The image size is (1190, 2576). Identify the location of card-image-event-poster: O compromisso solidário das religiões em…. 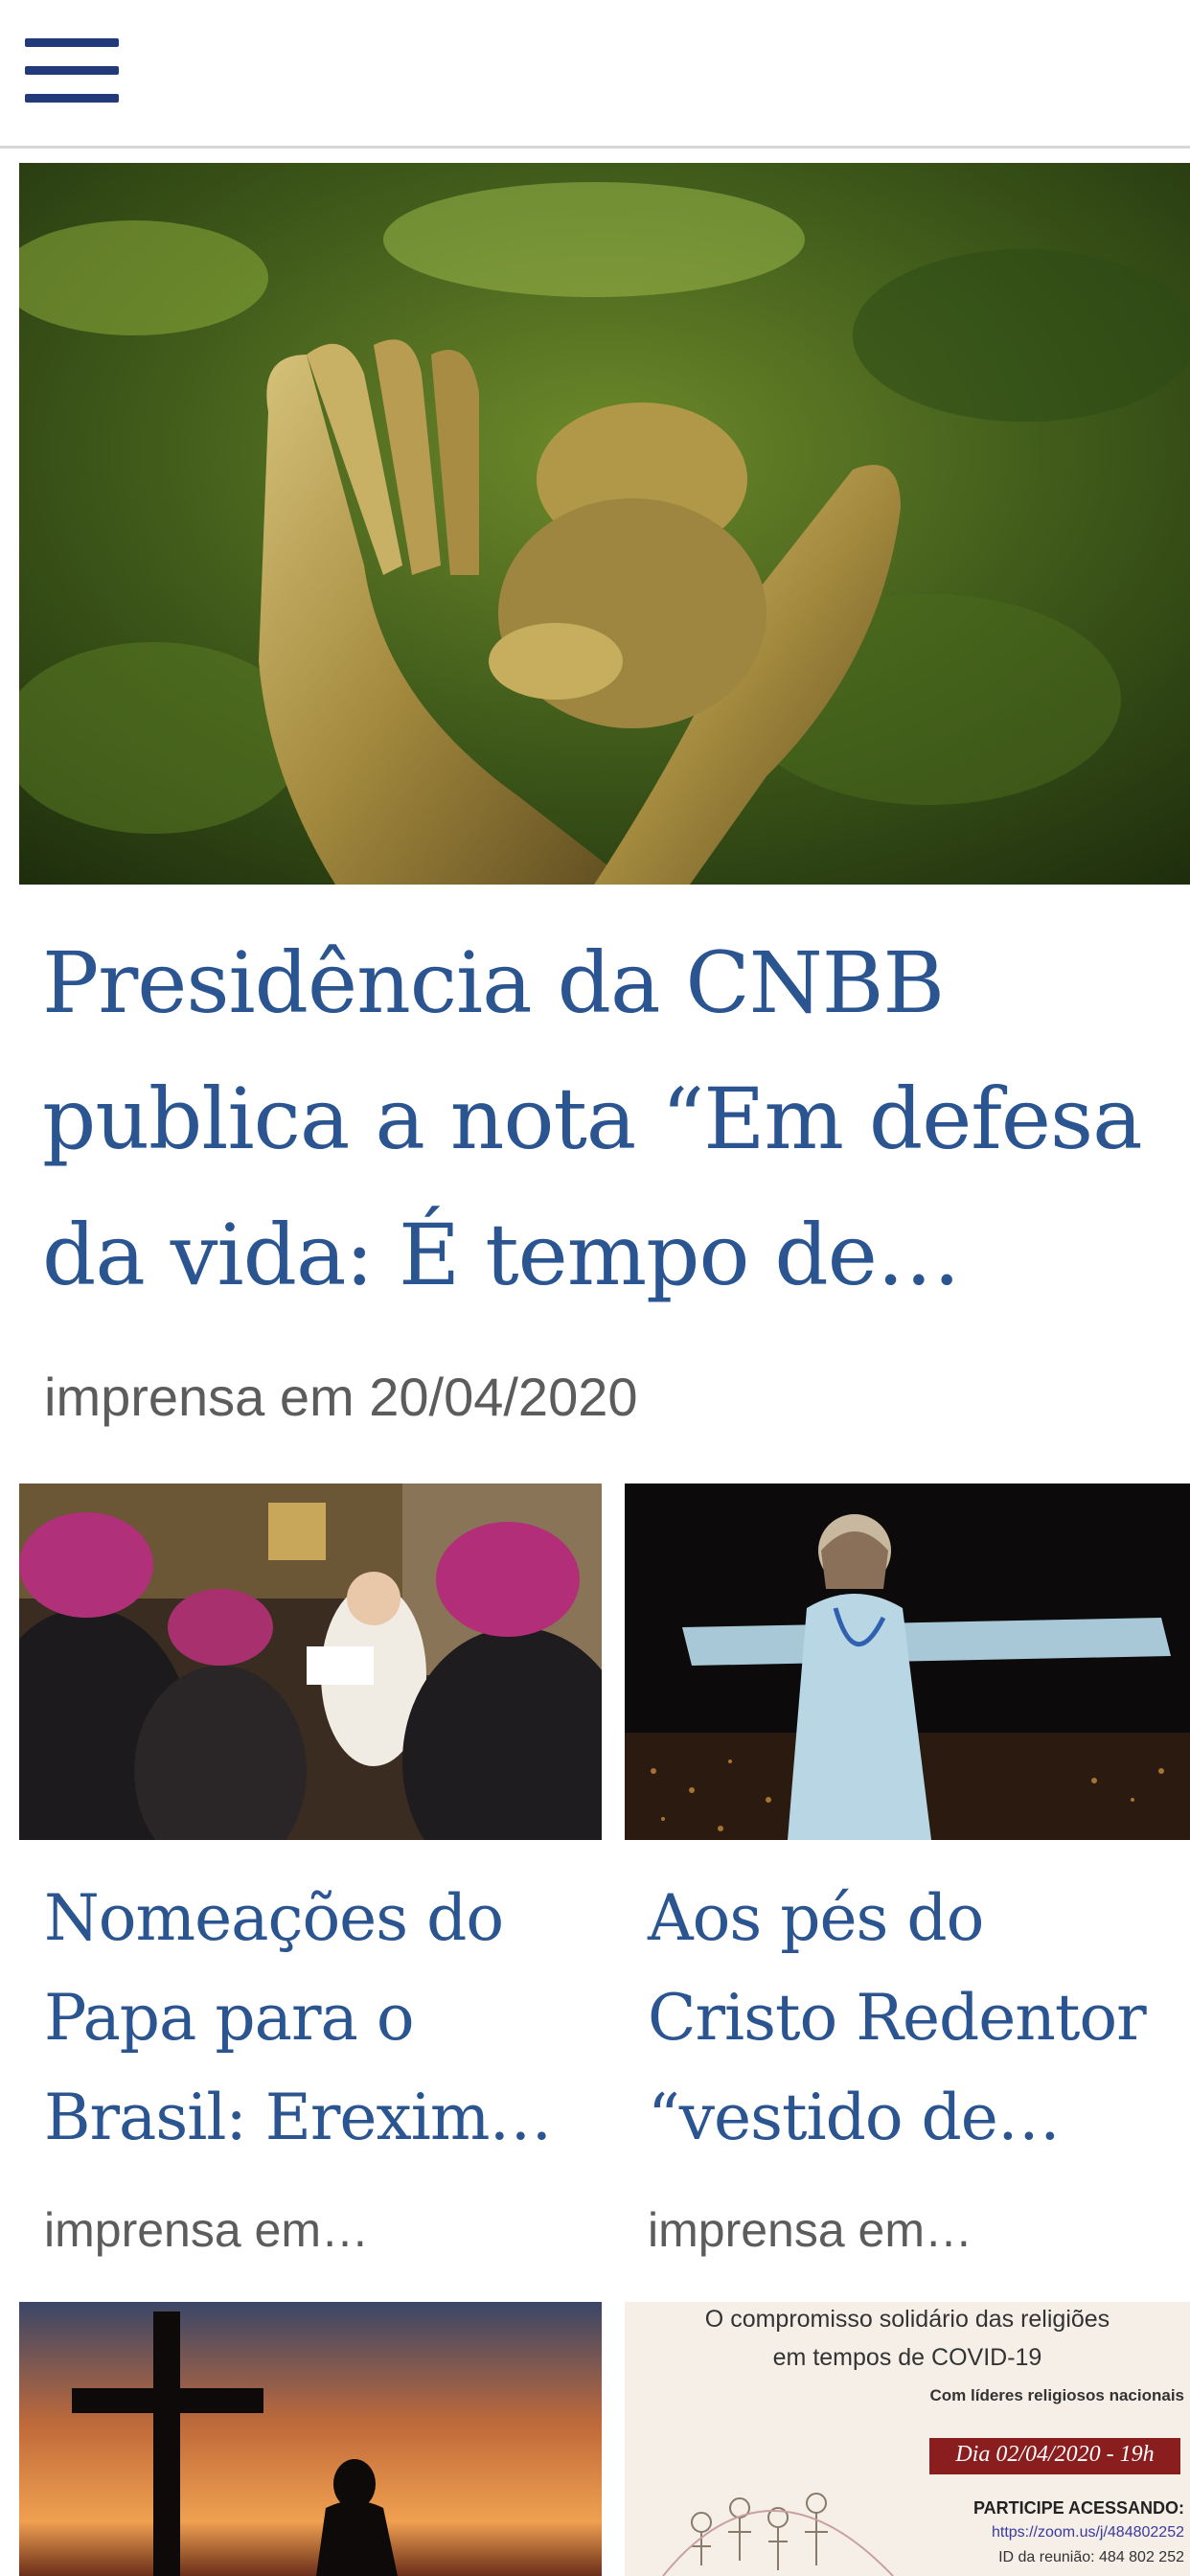
(907, 2439).